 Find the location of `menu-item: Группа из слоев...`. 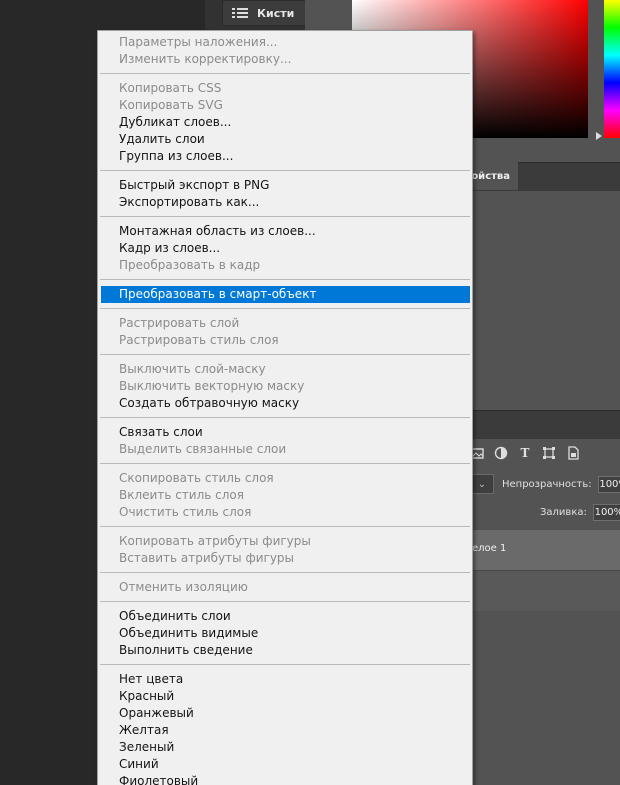

menu-item: Группа из слоев... is located at coordinates (285, 156).